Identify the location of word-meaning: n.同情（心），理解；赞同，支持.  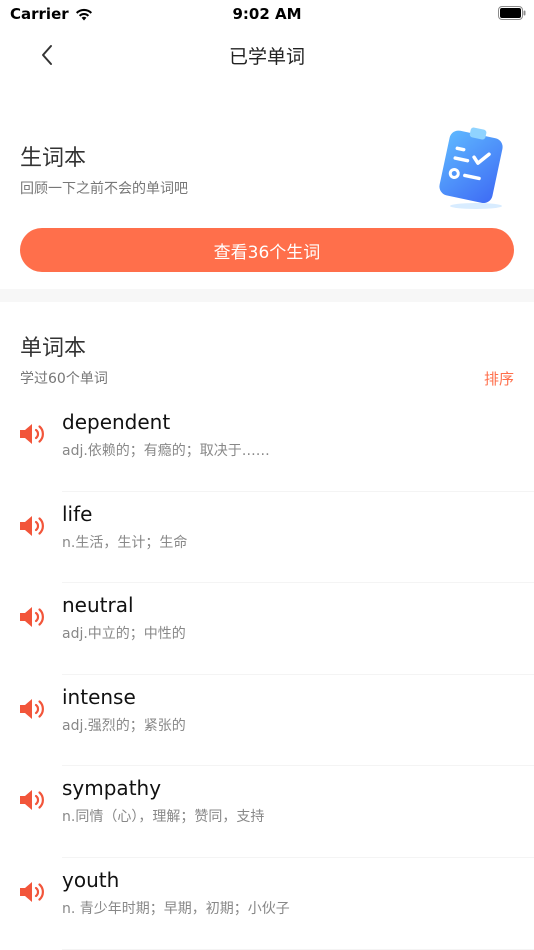
(163, 817).